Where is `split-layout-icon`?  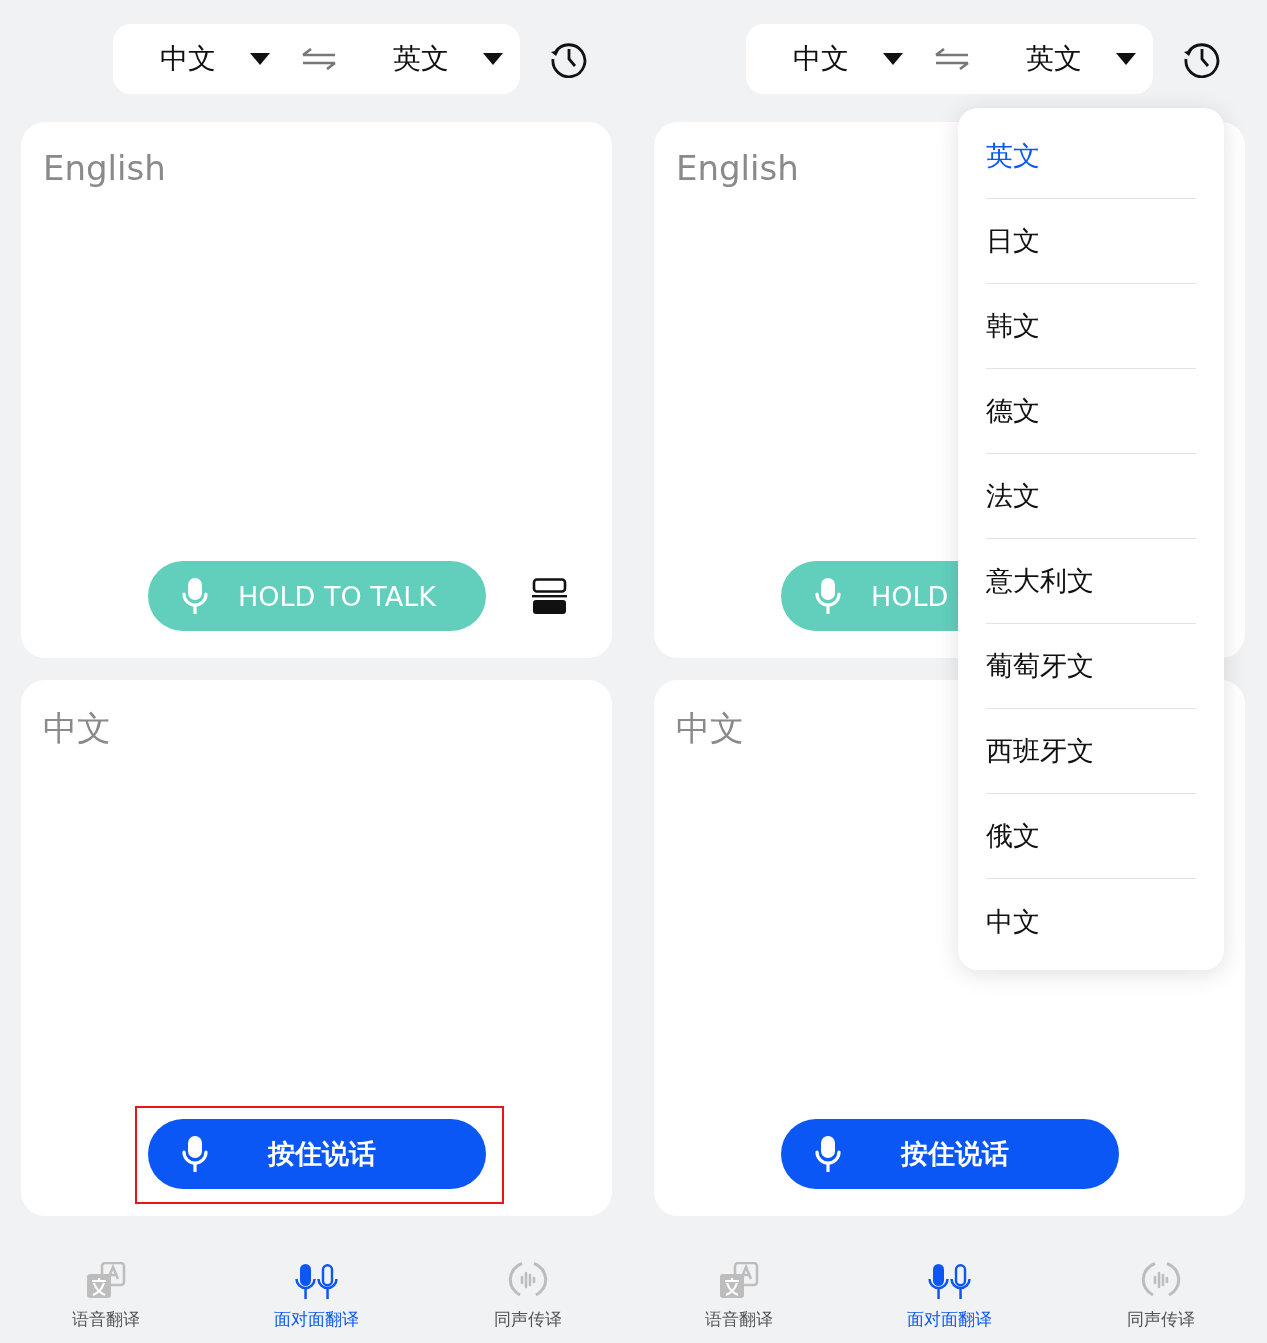 split-layout-icon is located at coordinates (549, 596).